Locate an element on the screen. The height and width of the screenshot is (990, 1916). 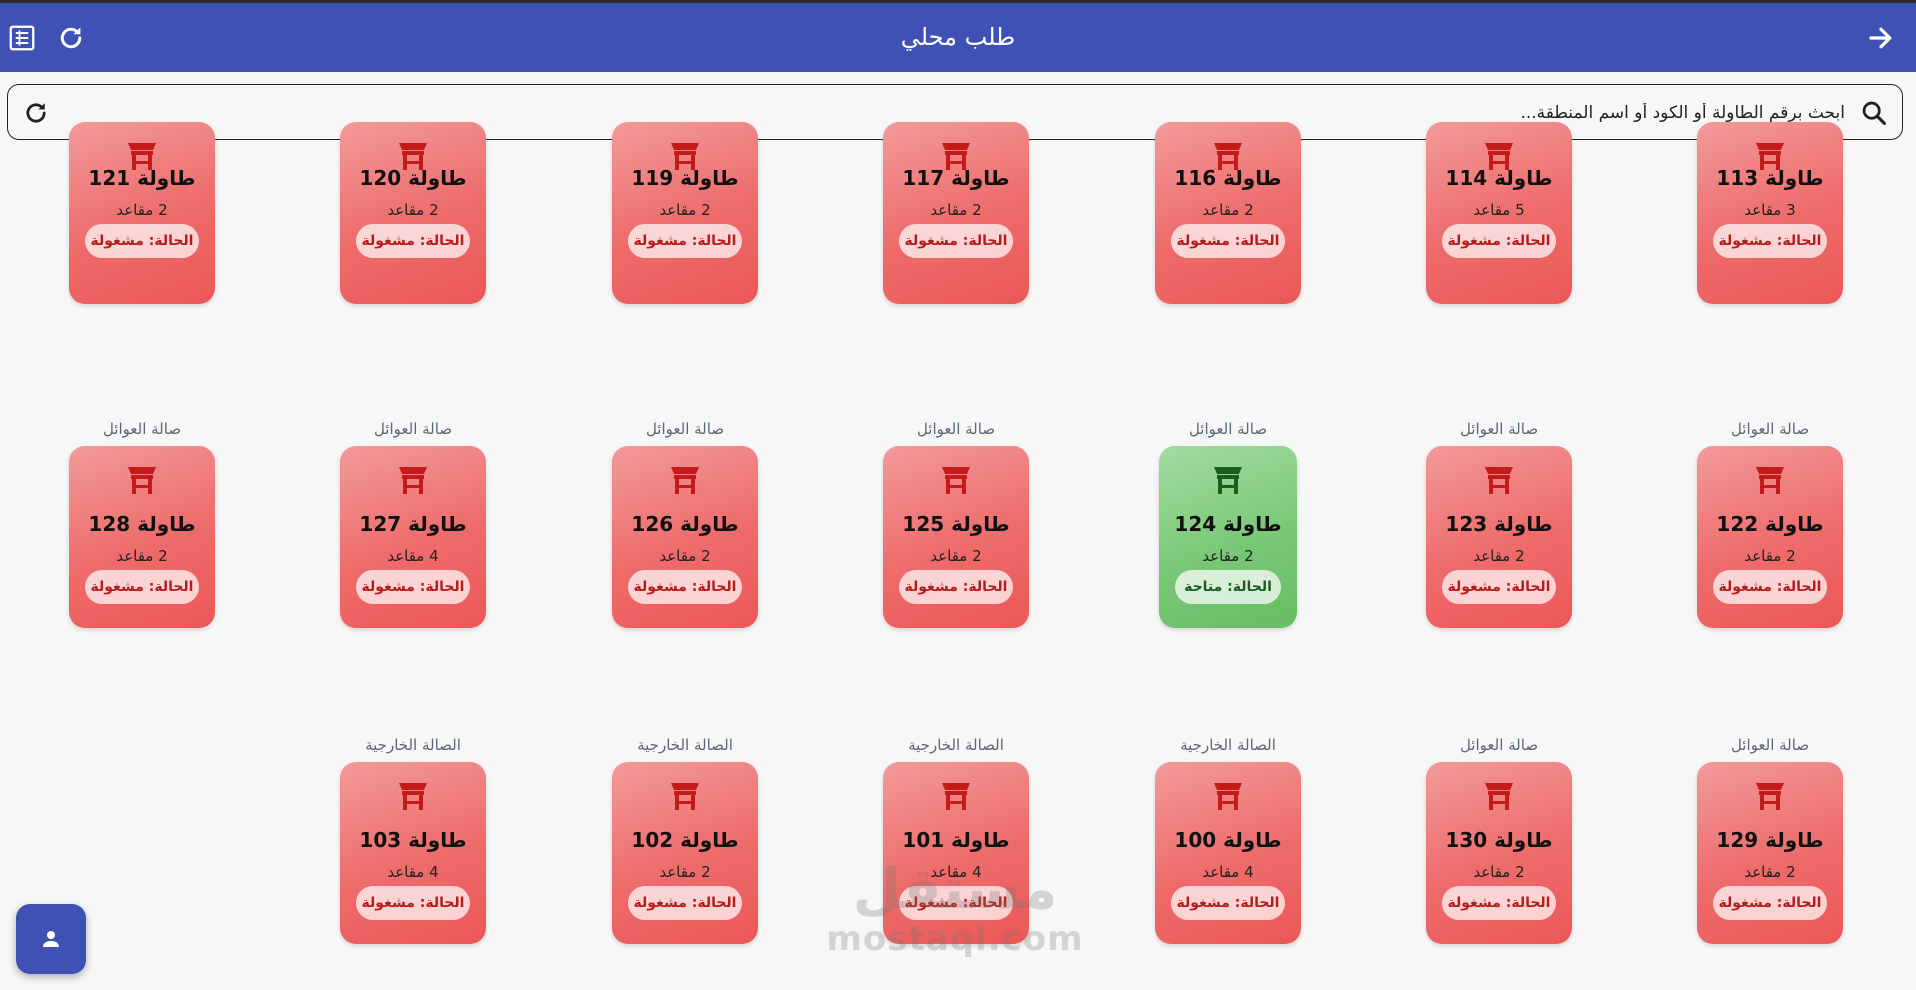
table-name: طاولة 113 is located at coordinates (1770, 178).